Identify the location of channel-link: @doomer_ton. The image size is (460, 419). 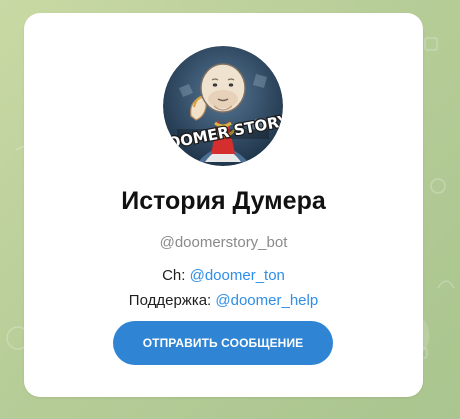
(237, 275).